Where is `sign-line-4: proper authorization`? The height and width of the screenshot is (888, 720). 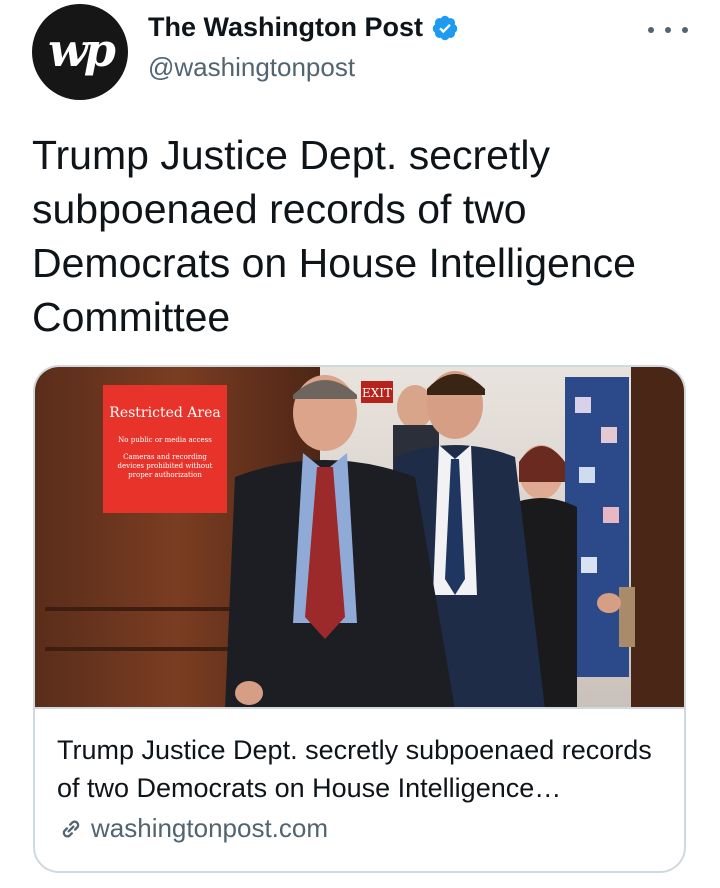 sign-line-4: proper authorization is located at coordinates (165, 475).